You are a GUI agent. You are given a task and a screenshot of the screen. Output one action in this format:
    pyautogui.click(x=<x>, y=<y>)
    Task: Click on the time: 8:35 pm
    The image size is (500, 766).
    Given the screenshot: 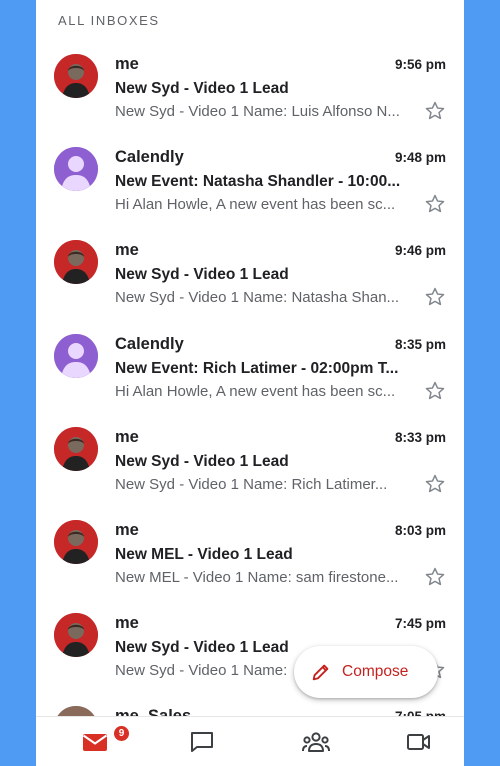 What is the action you would take?
    pyautogui.click(x=420, y=344)
    